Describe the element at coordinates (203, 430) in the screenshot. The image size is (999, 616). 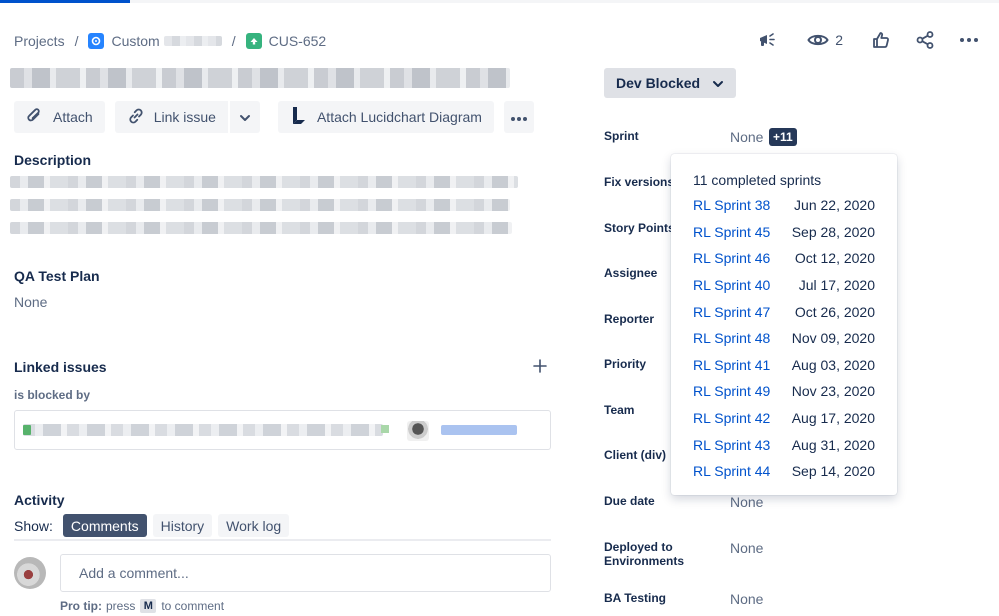
I see `redacted-issue-summary` at that location.